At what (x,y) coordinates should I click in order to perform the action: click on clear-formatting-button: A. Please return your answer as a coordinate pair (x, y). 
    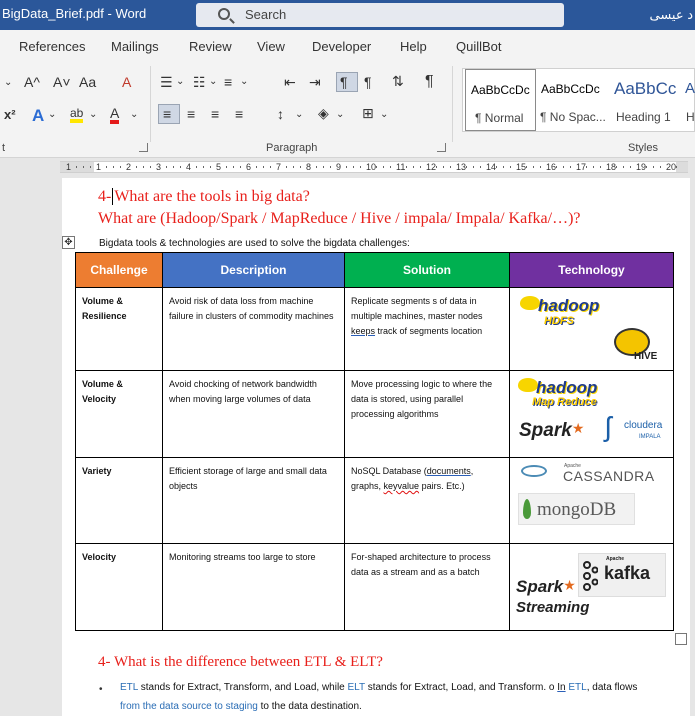
    Looking at the image, I should click on (126, 82).